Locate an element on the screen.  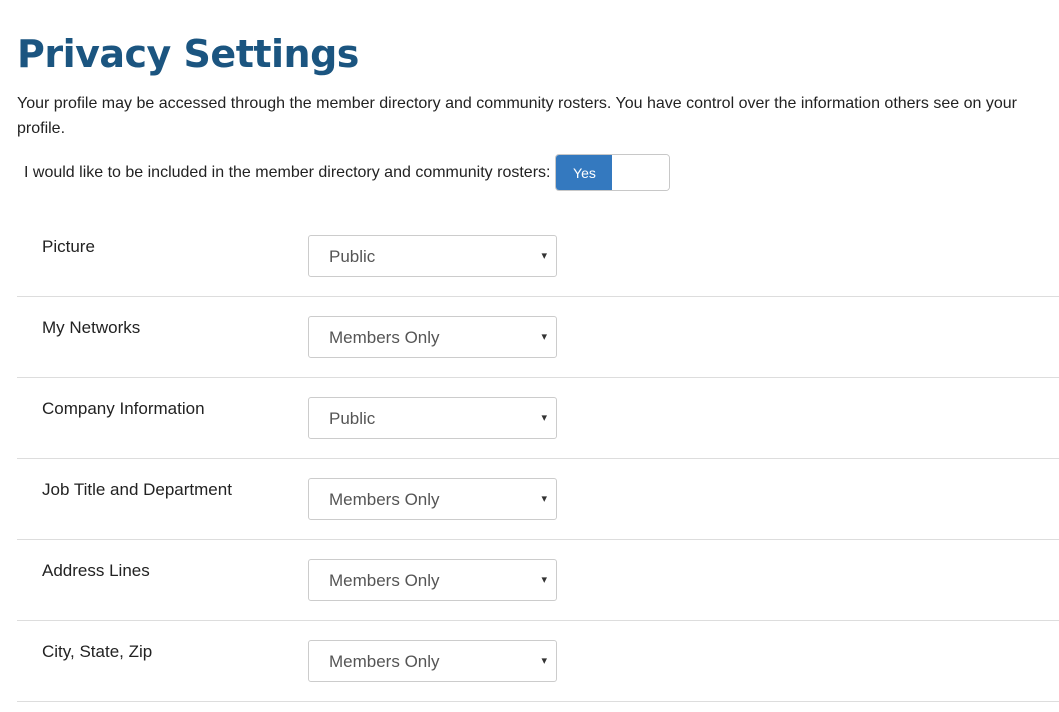
city-state-zip-visibility-select: Members Only ▾ is located at coordinates (432, 661).